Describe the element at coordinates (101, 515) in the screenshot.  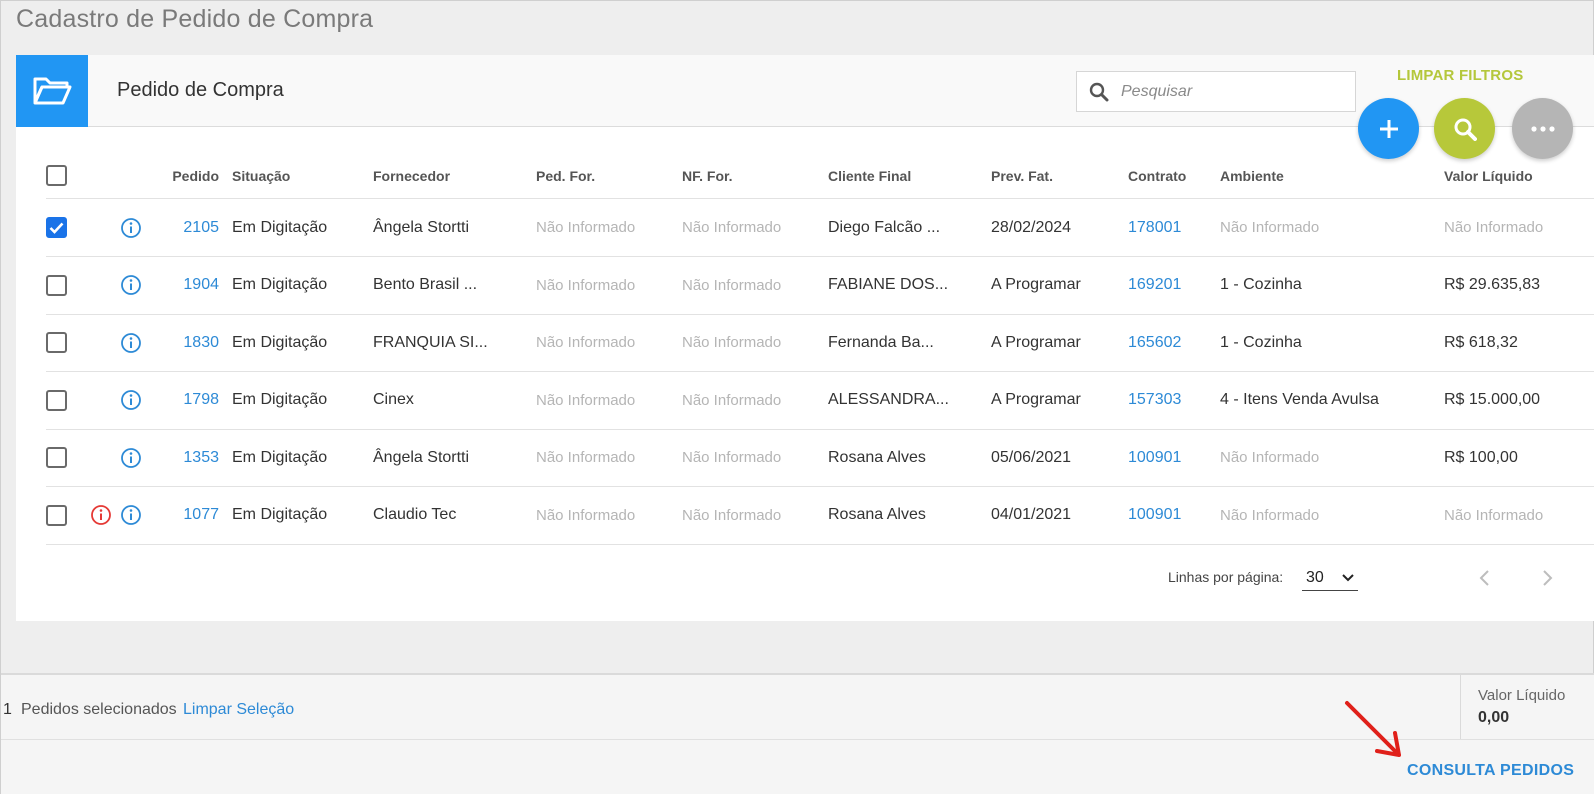
I see `alert-info-icon` at that location.